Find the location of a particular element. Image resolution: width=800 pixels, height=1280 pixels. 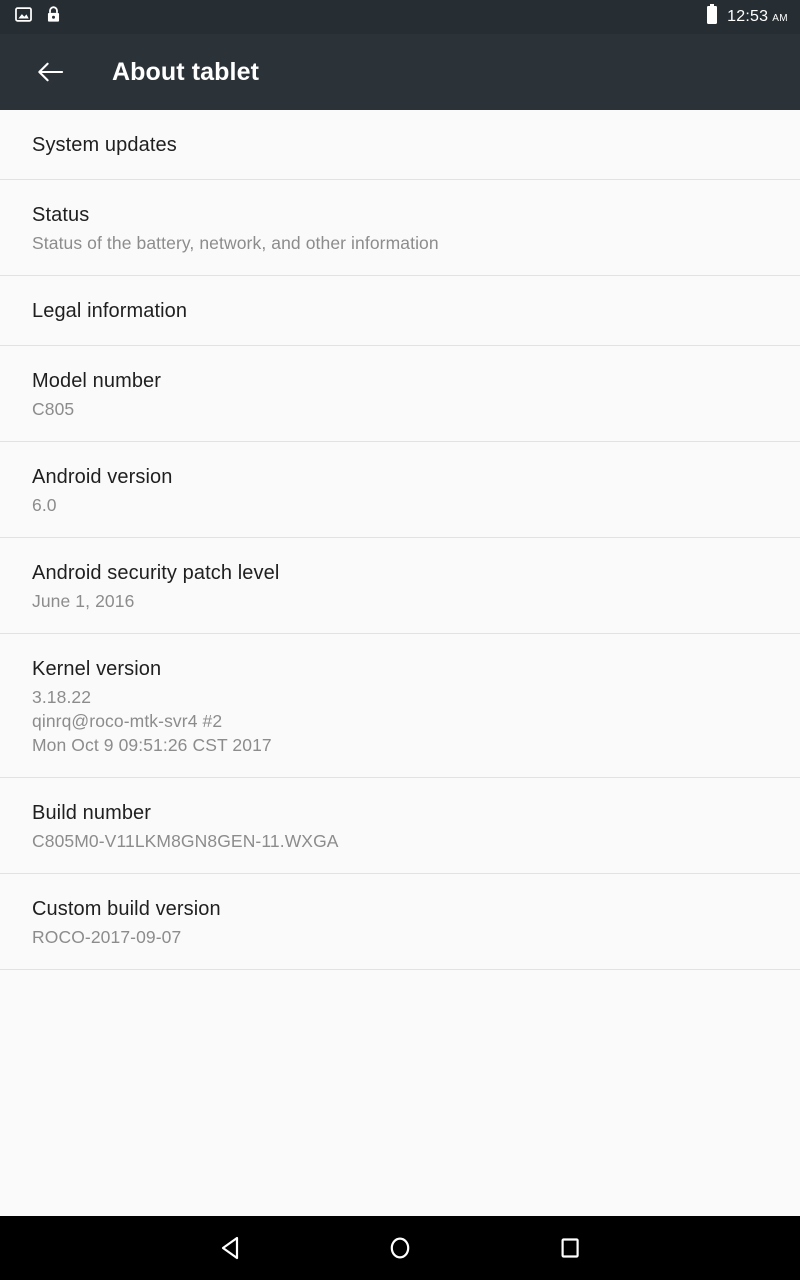

status-bar-left-icons is located at coordinates (38, 17).